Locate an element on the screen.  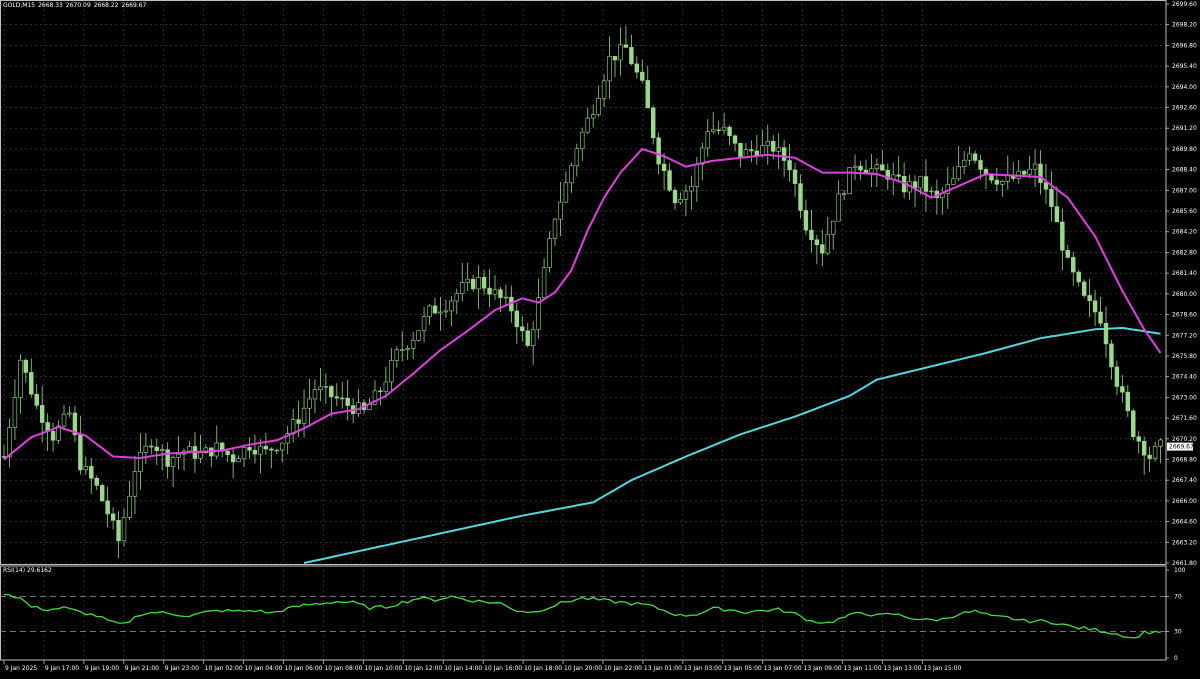
time-tick-label: 10 Jan 16:00 is located at coordinates (503, 668).